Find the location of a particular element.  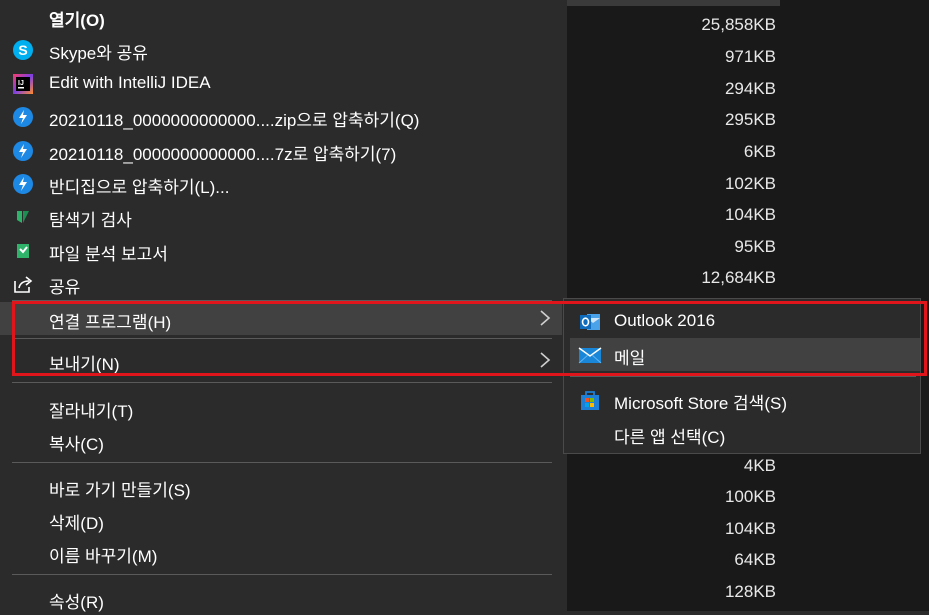

menu-item-label: 바로 가기 만들기(S) is located at coordinates (120, 490).